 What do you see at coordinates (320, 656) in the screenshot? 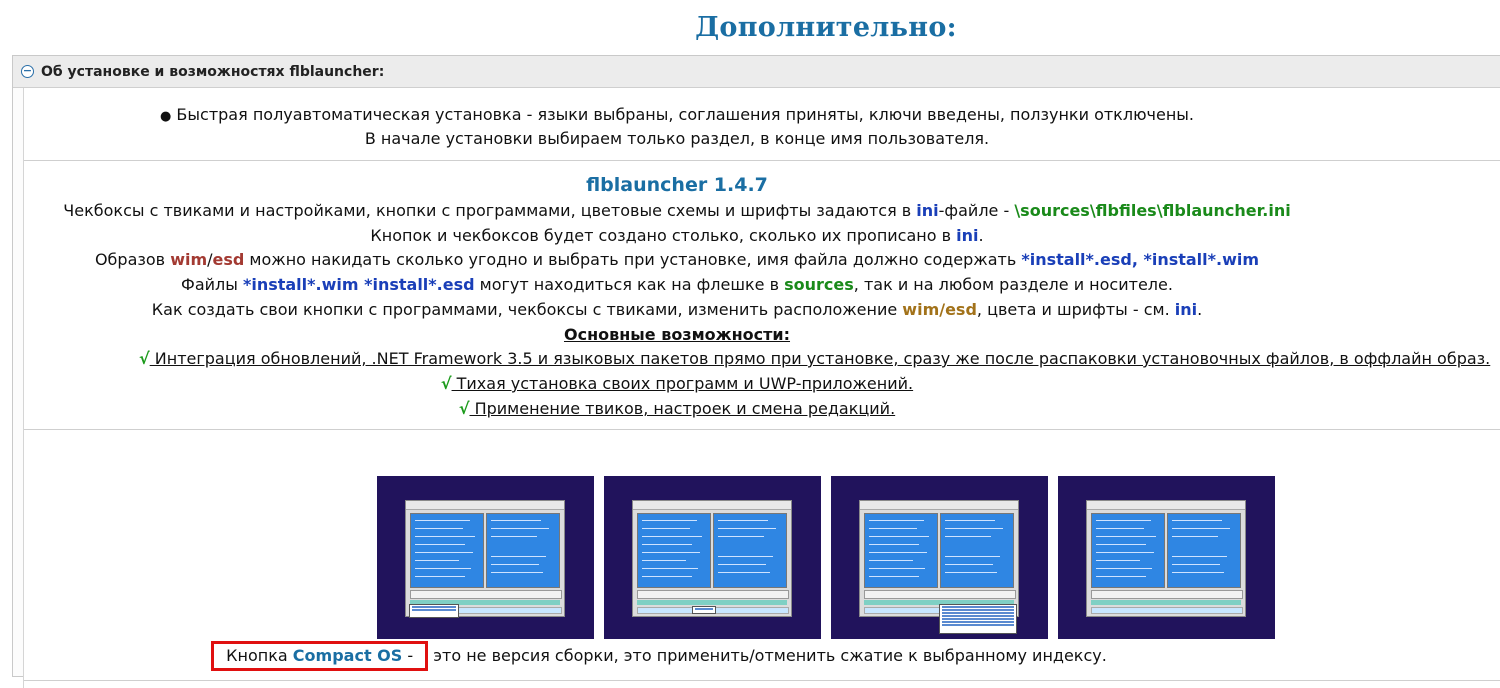
I see `compact-os-highlight: Кнопка Compact OS -` at bounding box center [320, 656].